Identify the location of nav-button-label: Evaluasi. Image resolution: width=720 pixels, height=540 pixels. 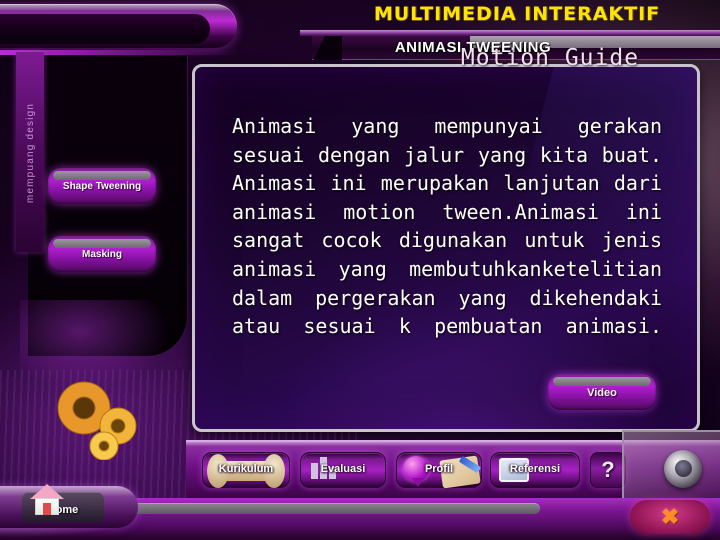
(343, 469).